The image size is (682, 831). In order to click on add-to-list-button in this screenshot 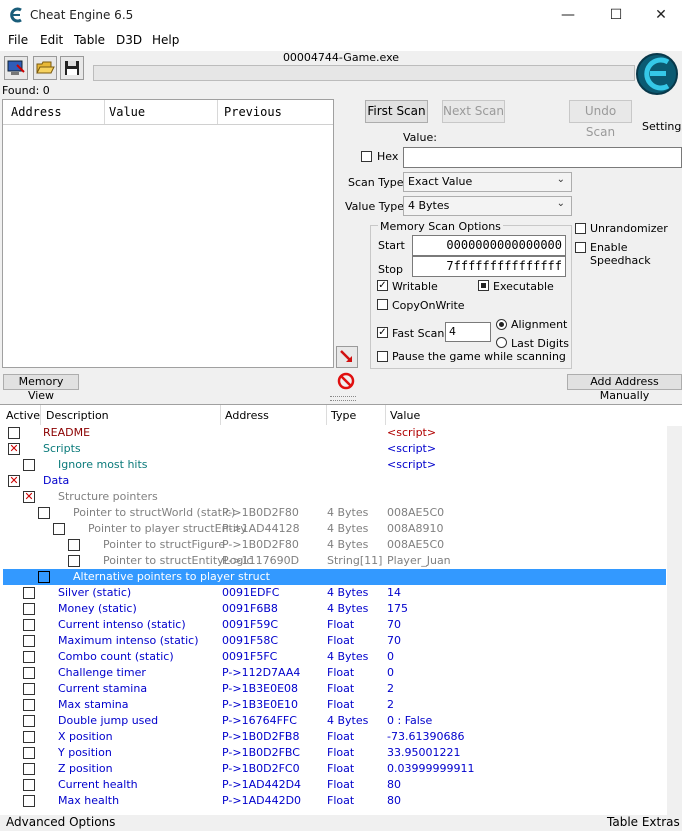, I will do `click(347, 357)`.